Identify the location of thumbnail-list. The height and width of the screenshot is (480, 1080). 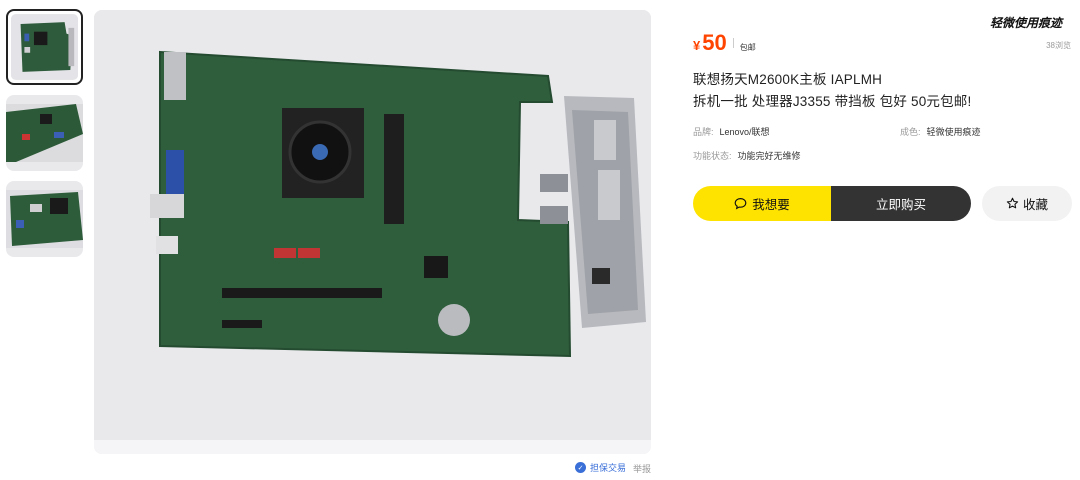
(45, 138).